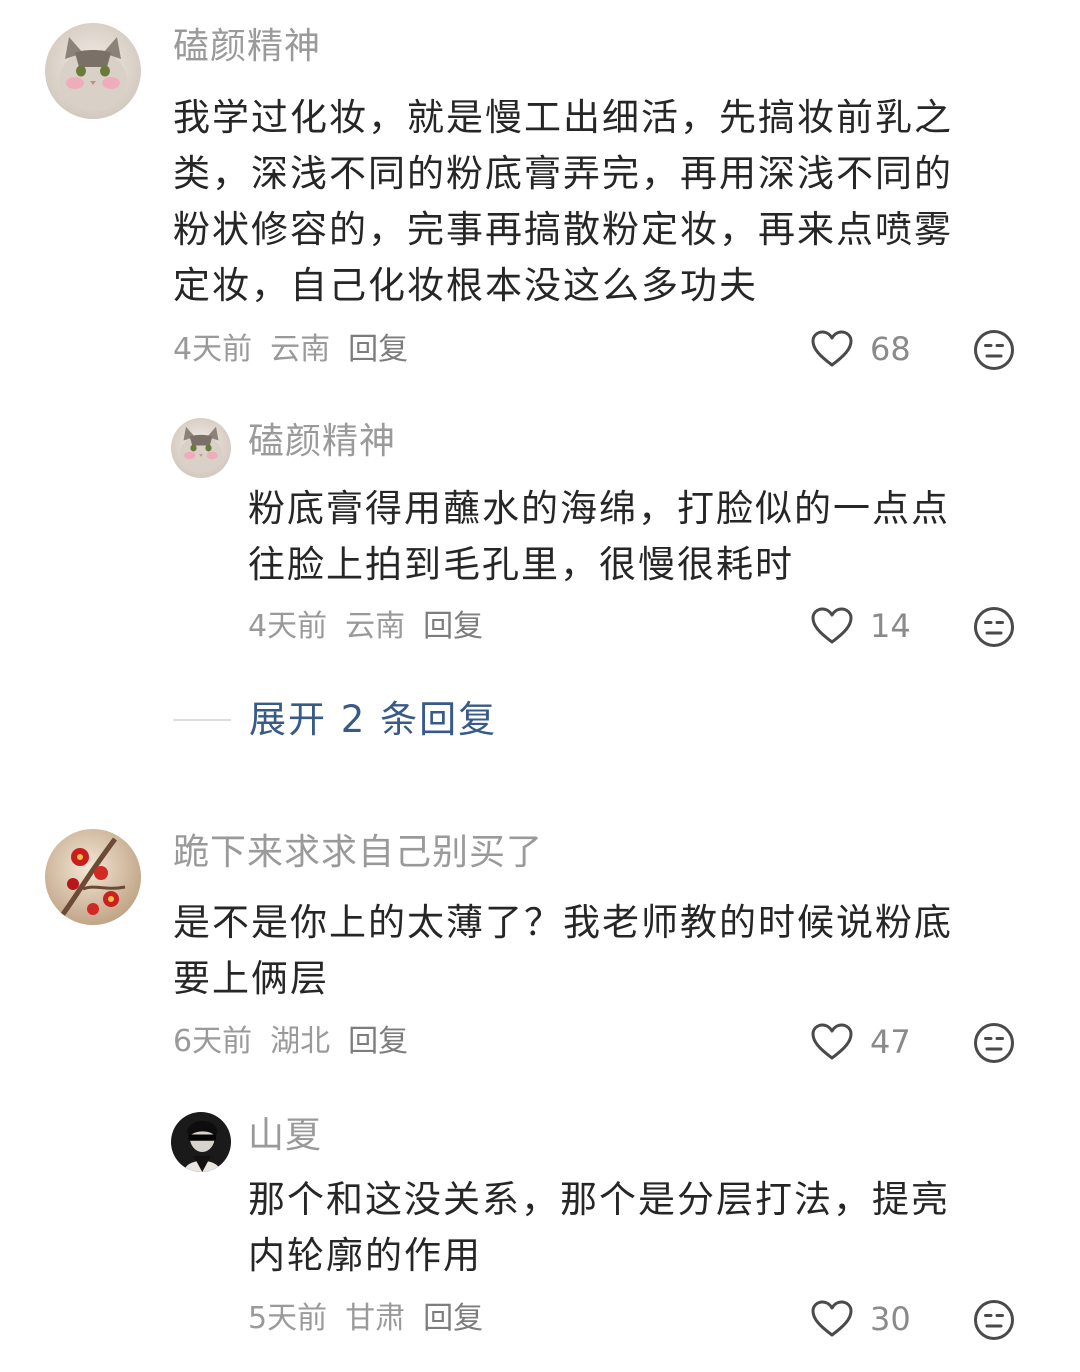 This screenshot has width=1080, height=1372. I want to click on dark-portrait-avatar-icon, so click(201, 1142).